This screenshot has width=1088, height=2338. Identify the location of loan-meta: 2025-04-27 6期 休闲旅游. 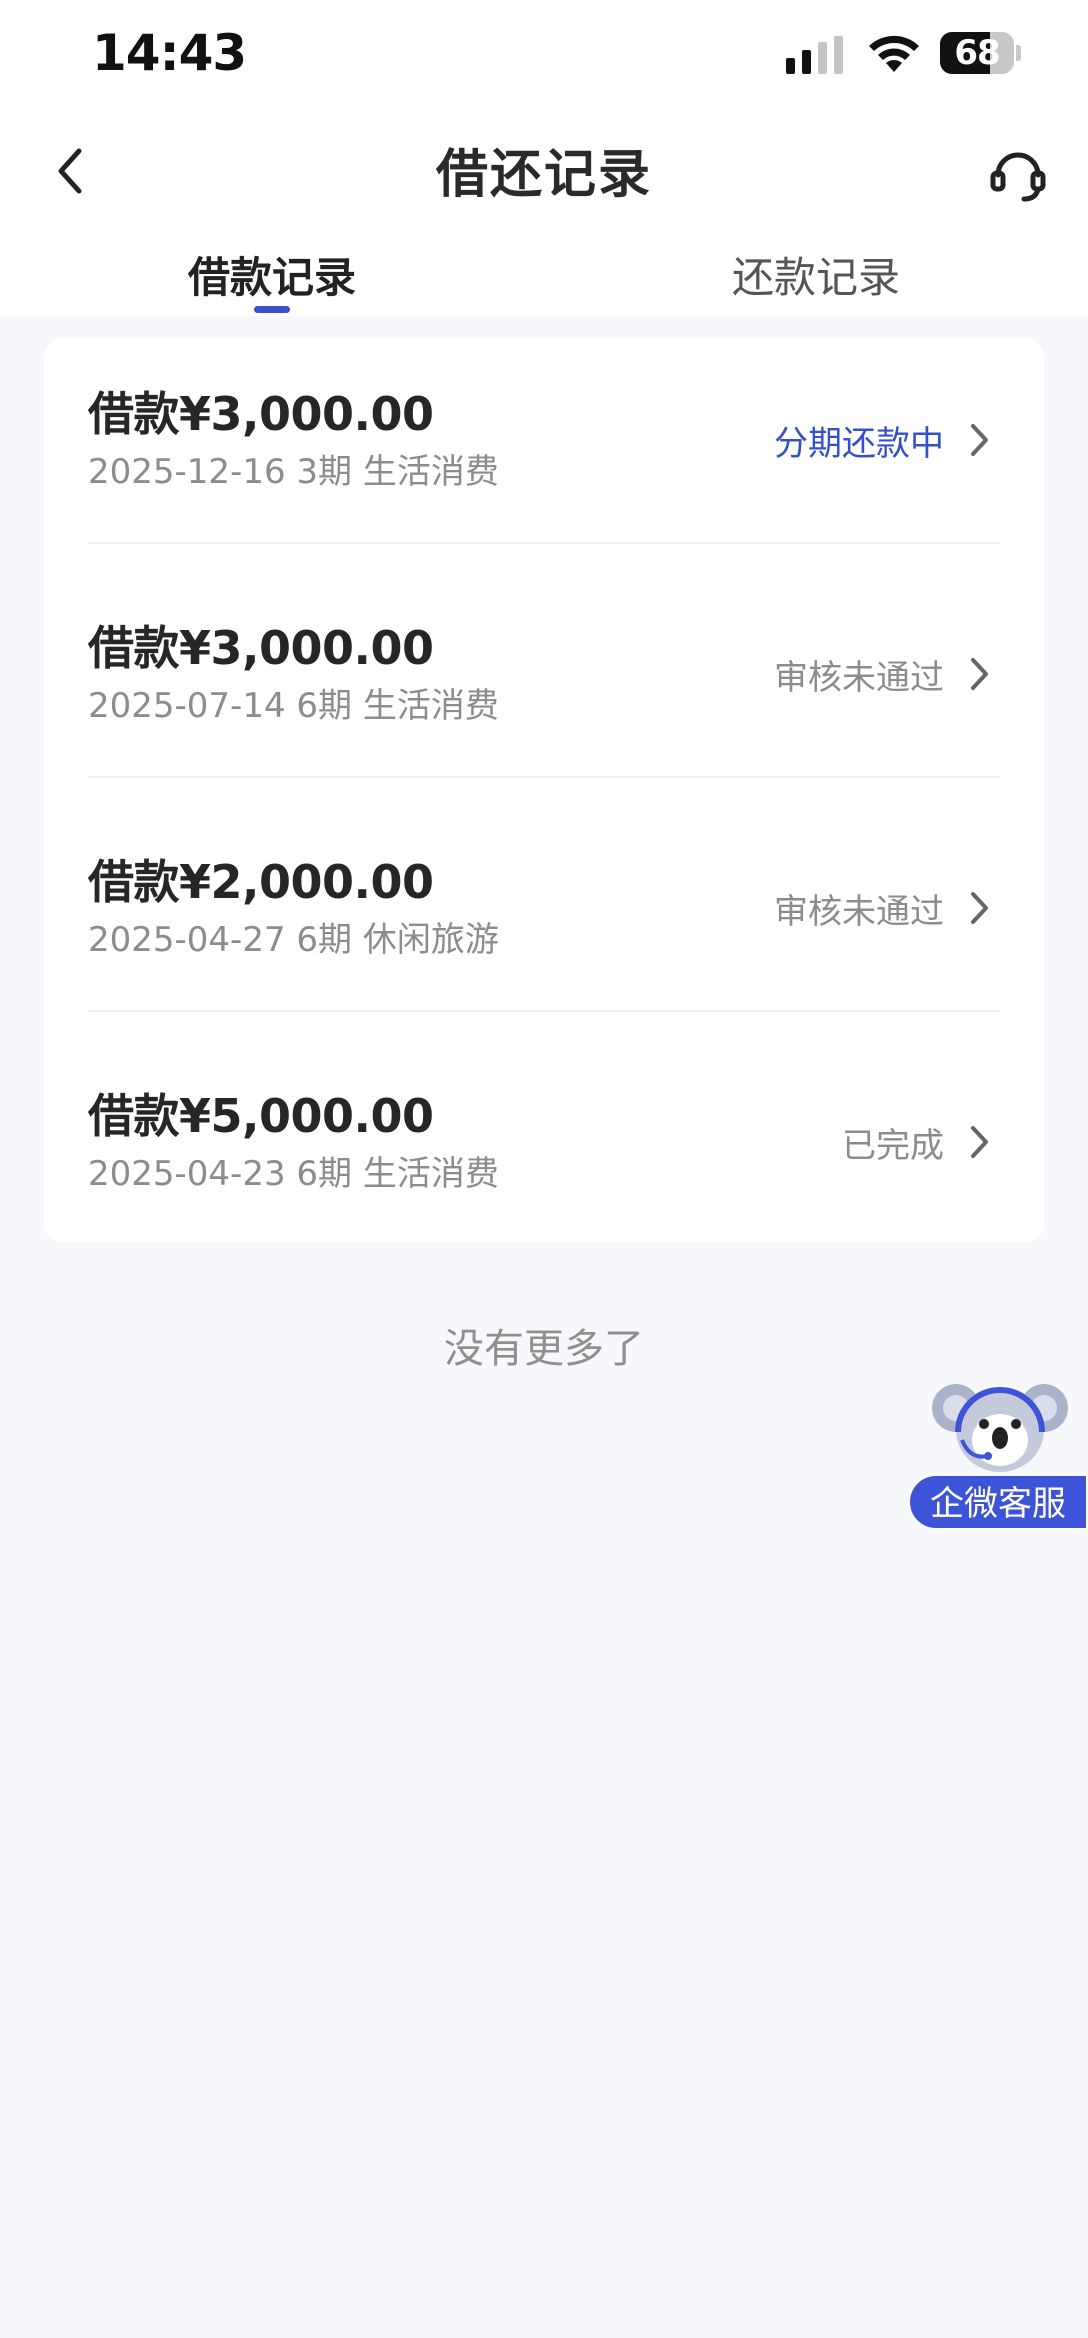
(293, 940).